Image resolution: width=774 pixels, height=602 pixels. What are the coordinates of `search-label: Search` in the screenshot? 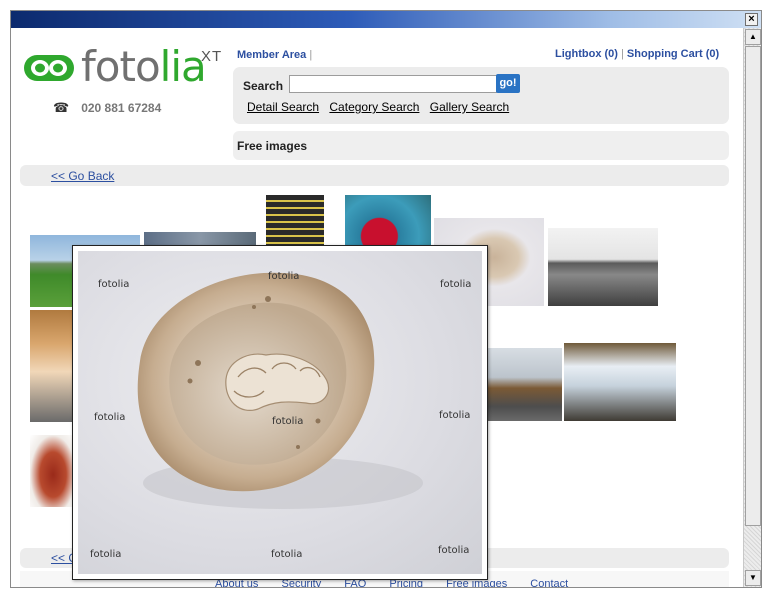 It's located at (263, 86).